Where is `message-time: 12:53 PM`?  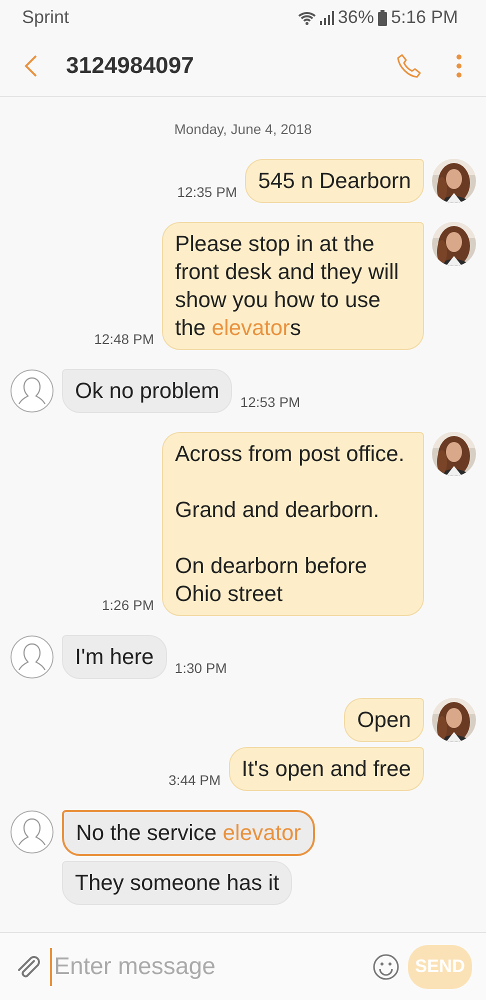
message-time: 12:53 PM is located at coordinates (270, 402).